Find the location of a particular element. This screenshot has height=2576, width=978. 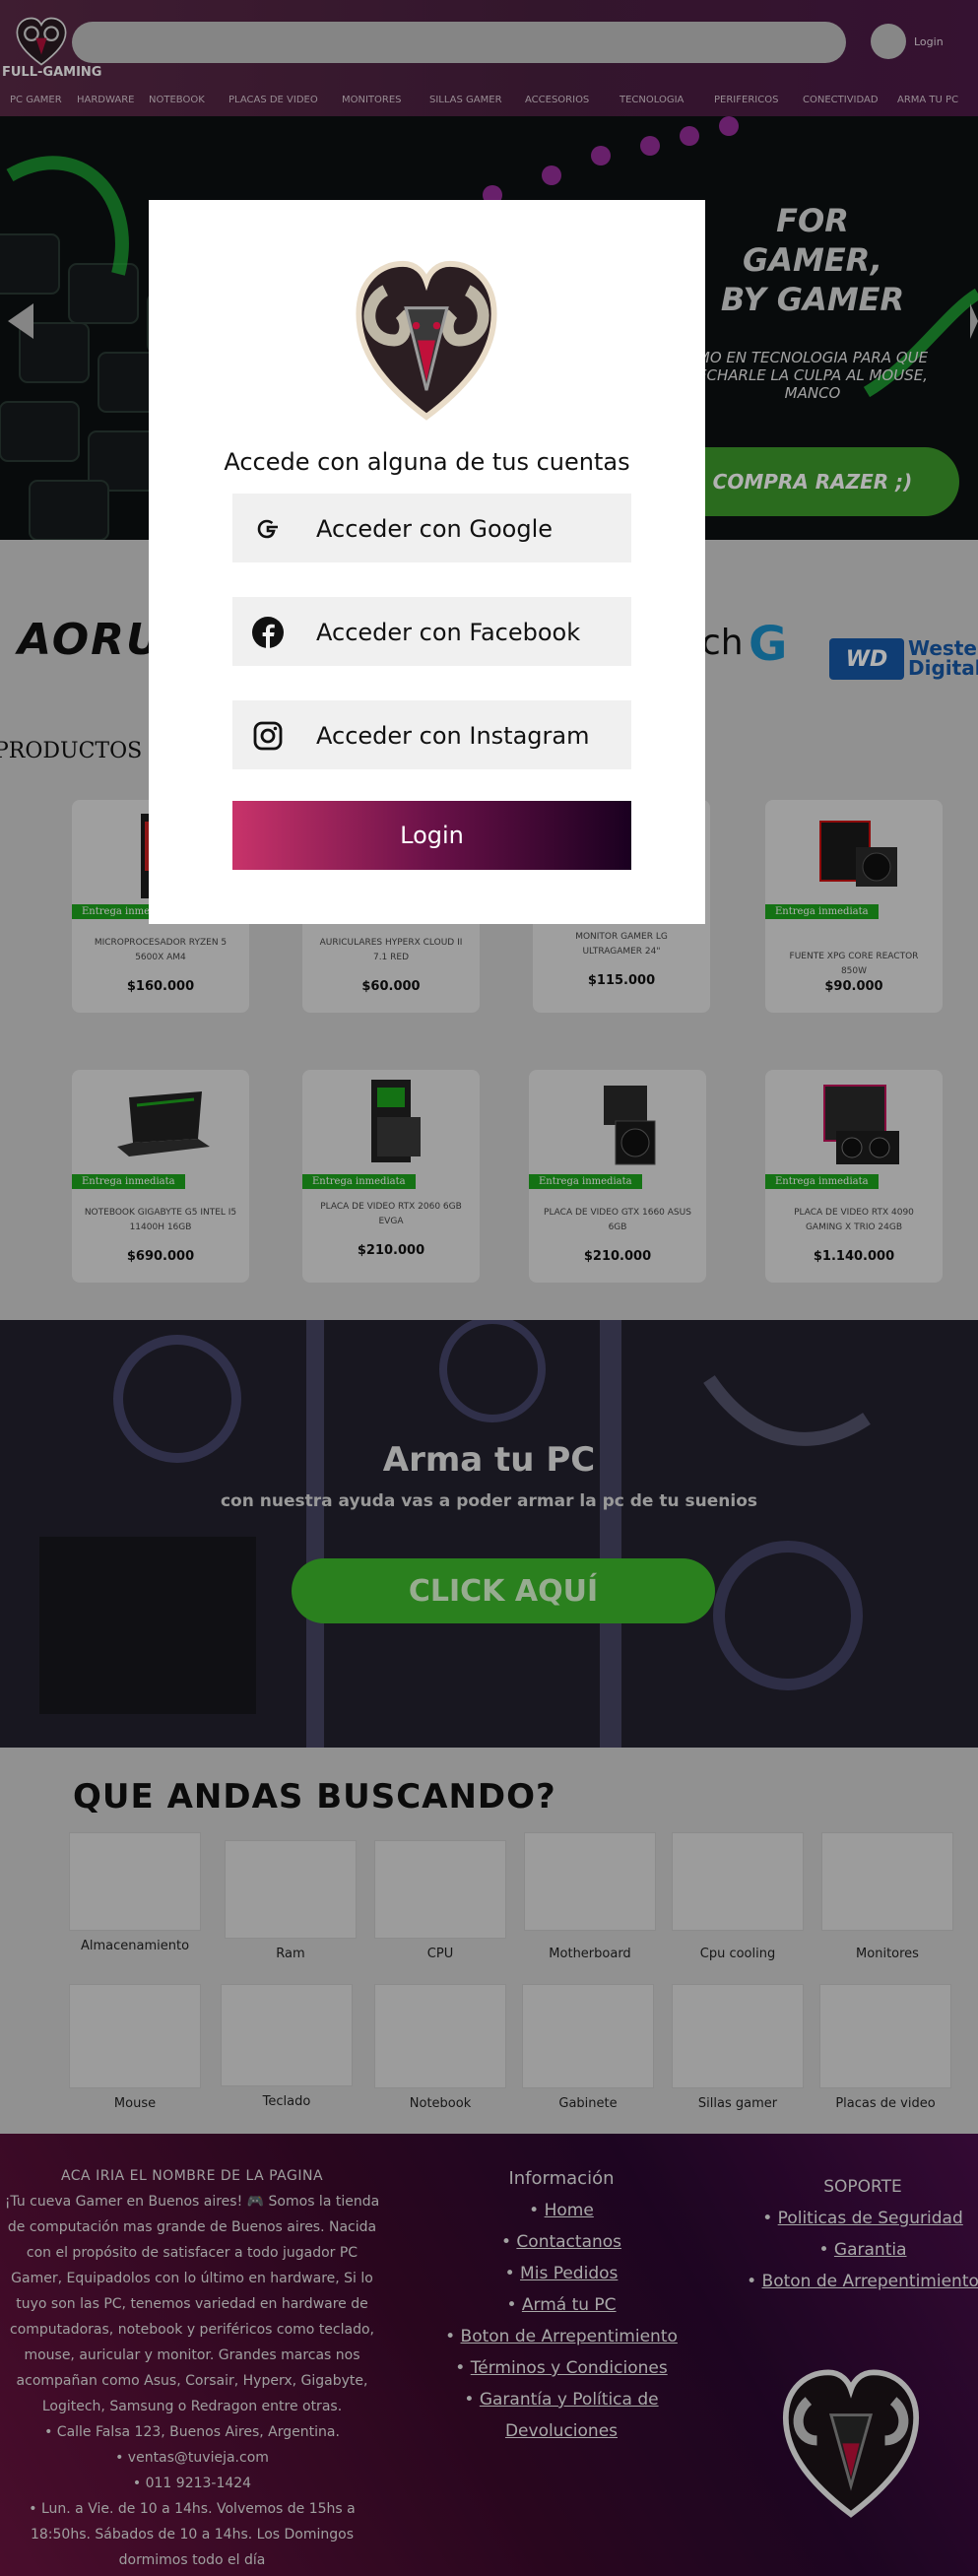

google-login-label: Acceder con Google is located at coordinates (434, 529).